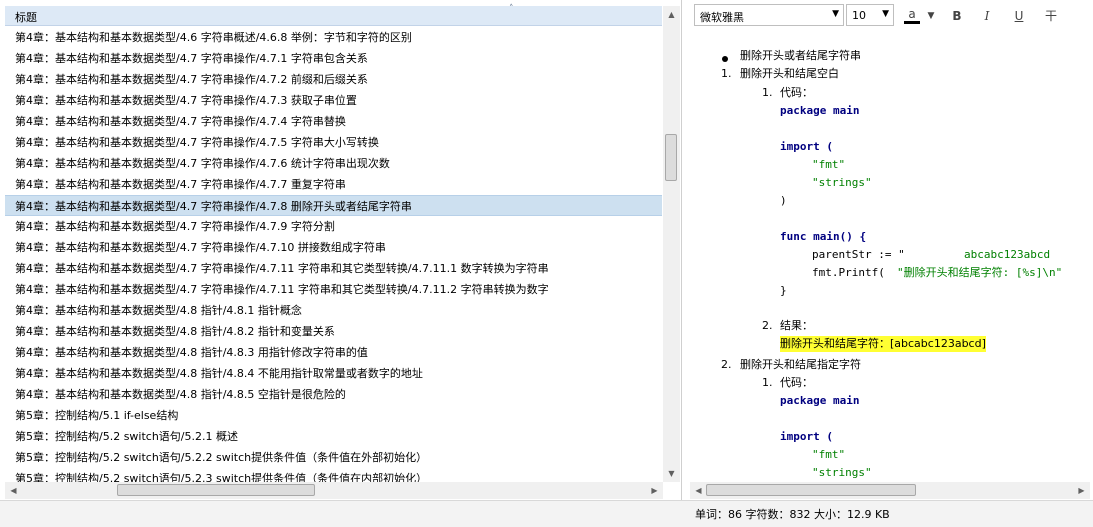 The width and height of the screenshot is (1093, 527). Describe the element at coordinates (334, 490) in the screenshot. I see `horizontal-scrollbar: ◀ ▶` at that location.